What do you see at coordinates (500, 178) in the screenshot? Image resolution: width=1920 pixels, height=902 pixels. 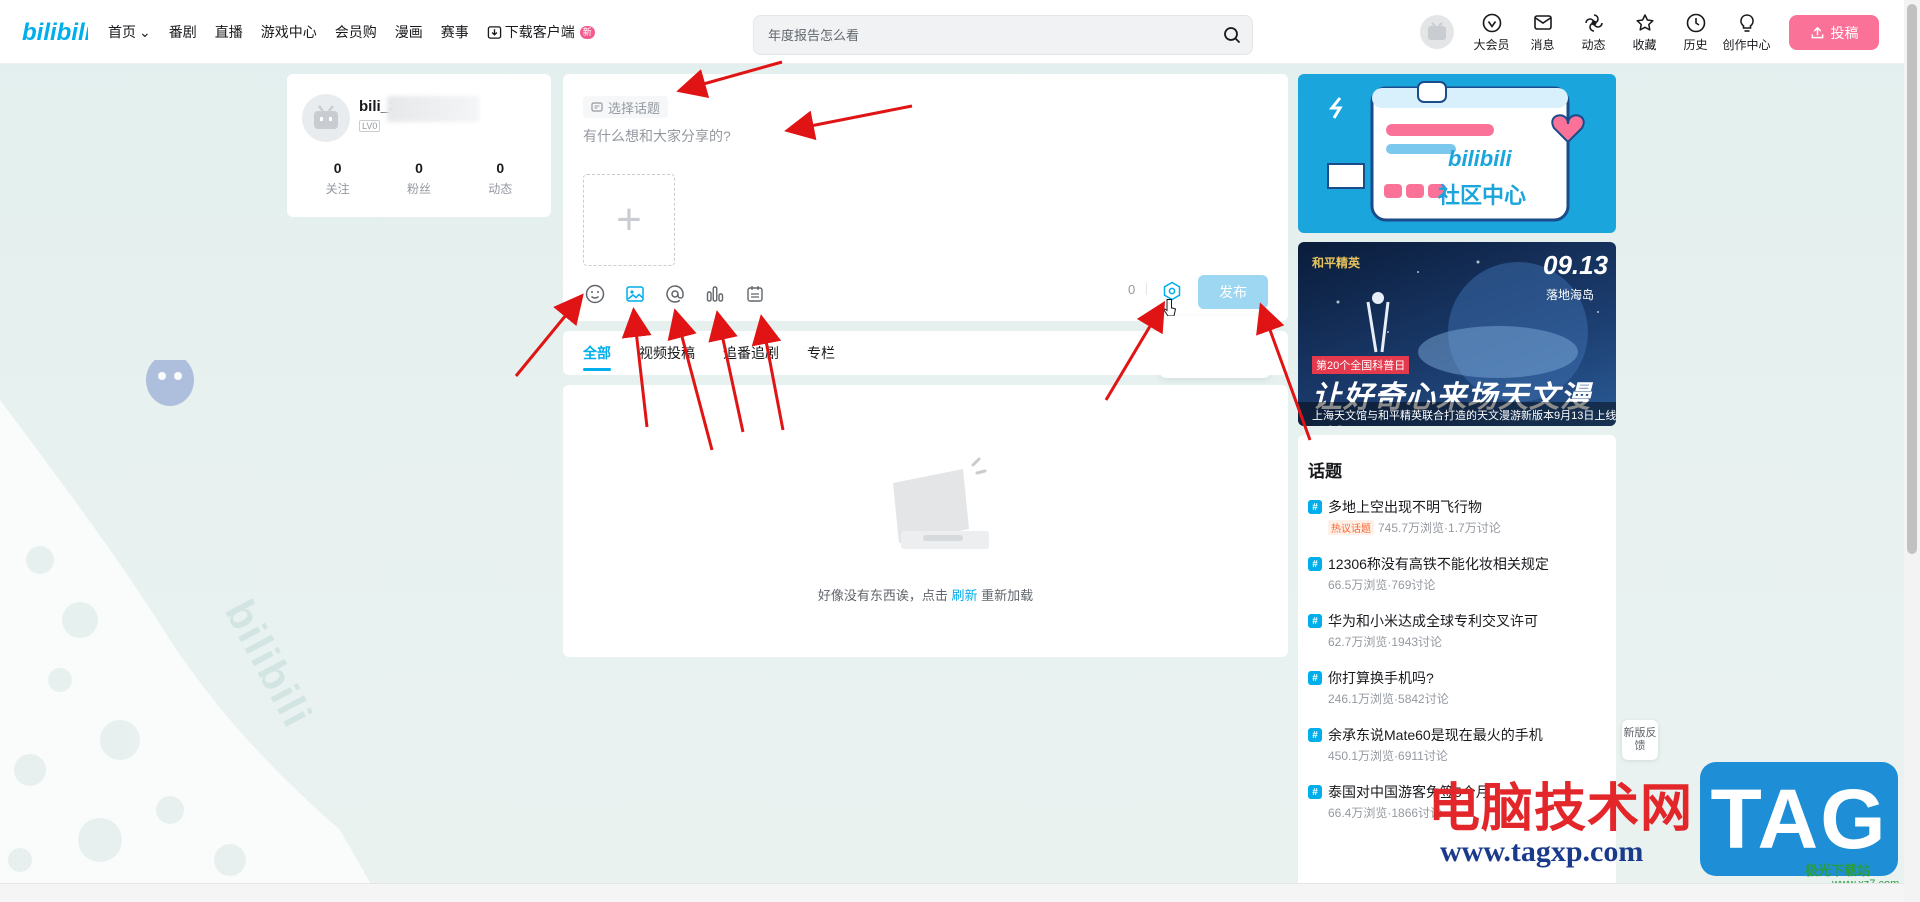 I see `stat-dynamics: 0 动态` at bounding box center [500, 178].